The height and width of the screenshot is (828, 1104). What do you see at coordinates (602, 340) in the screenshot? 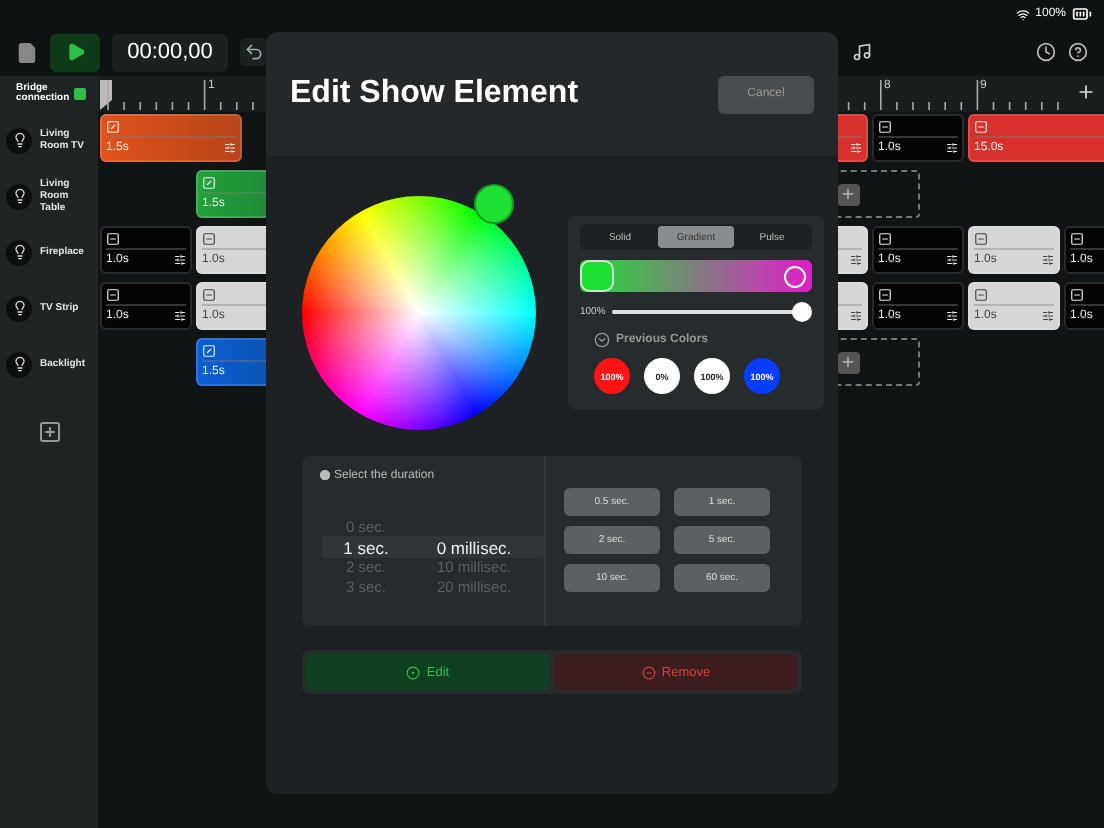
I see `chevron-icon` at bounding box center [602, 340].